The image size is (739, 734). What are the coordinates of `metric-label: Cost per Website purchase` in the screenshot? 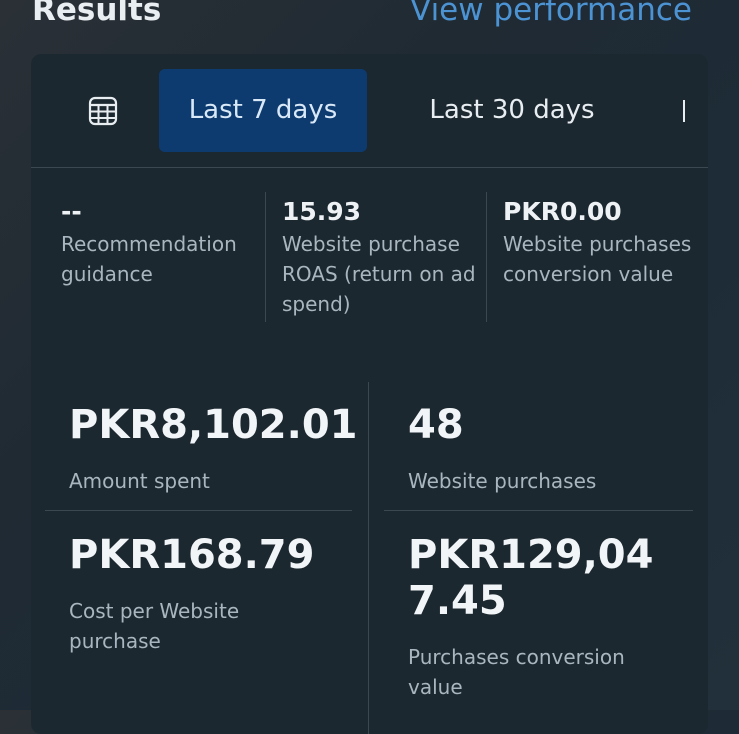 It's located at (154, 626).